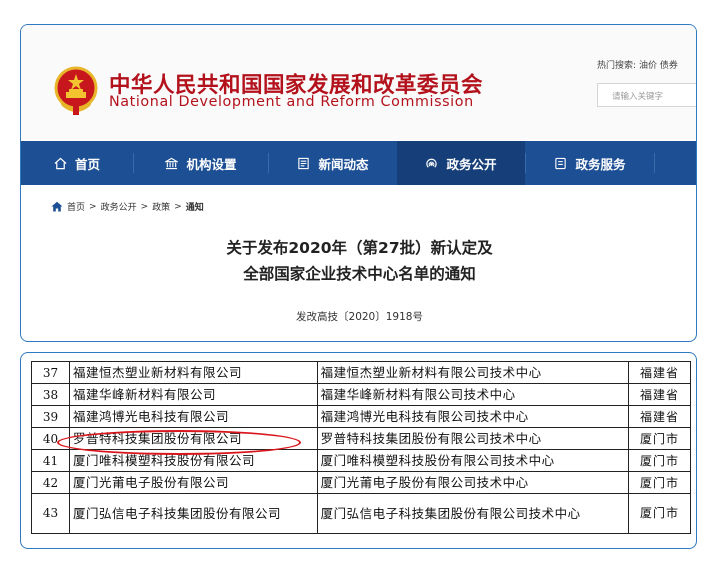 The height and width of the screenshot is (573, 719). I want to click on broadcast-icon, so click(432, 163).